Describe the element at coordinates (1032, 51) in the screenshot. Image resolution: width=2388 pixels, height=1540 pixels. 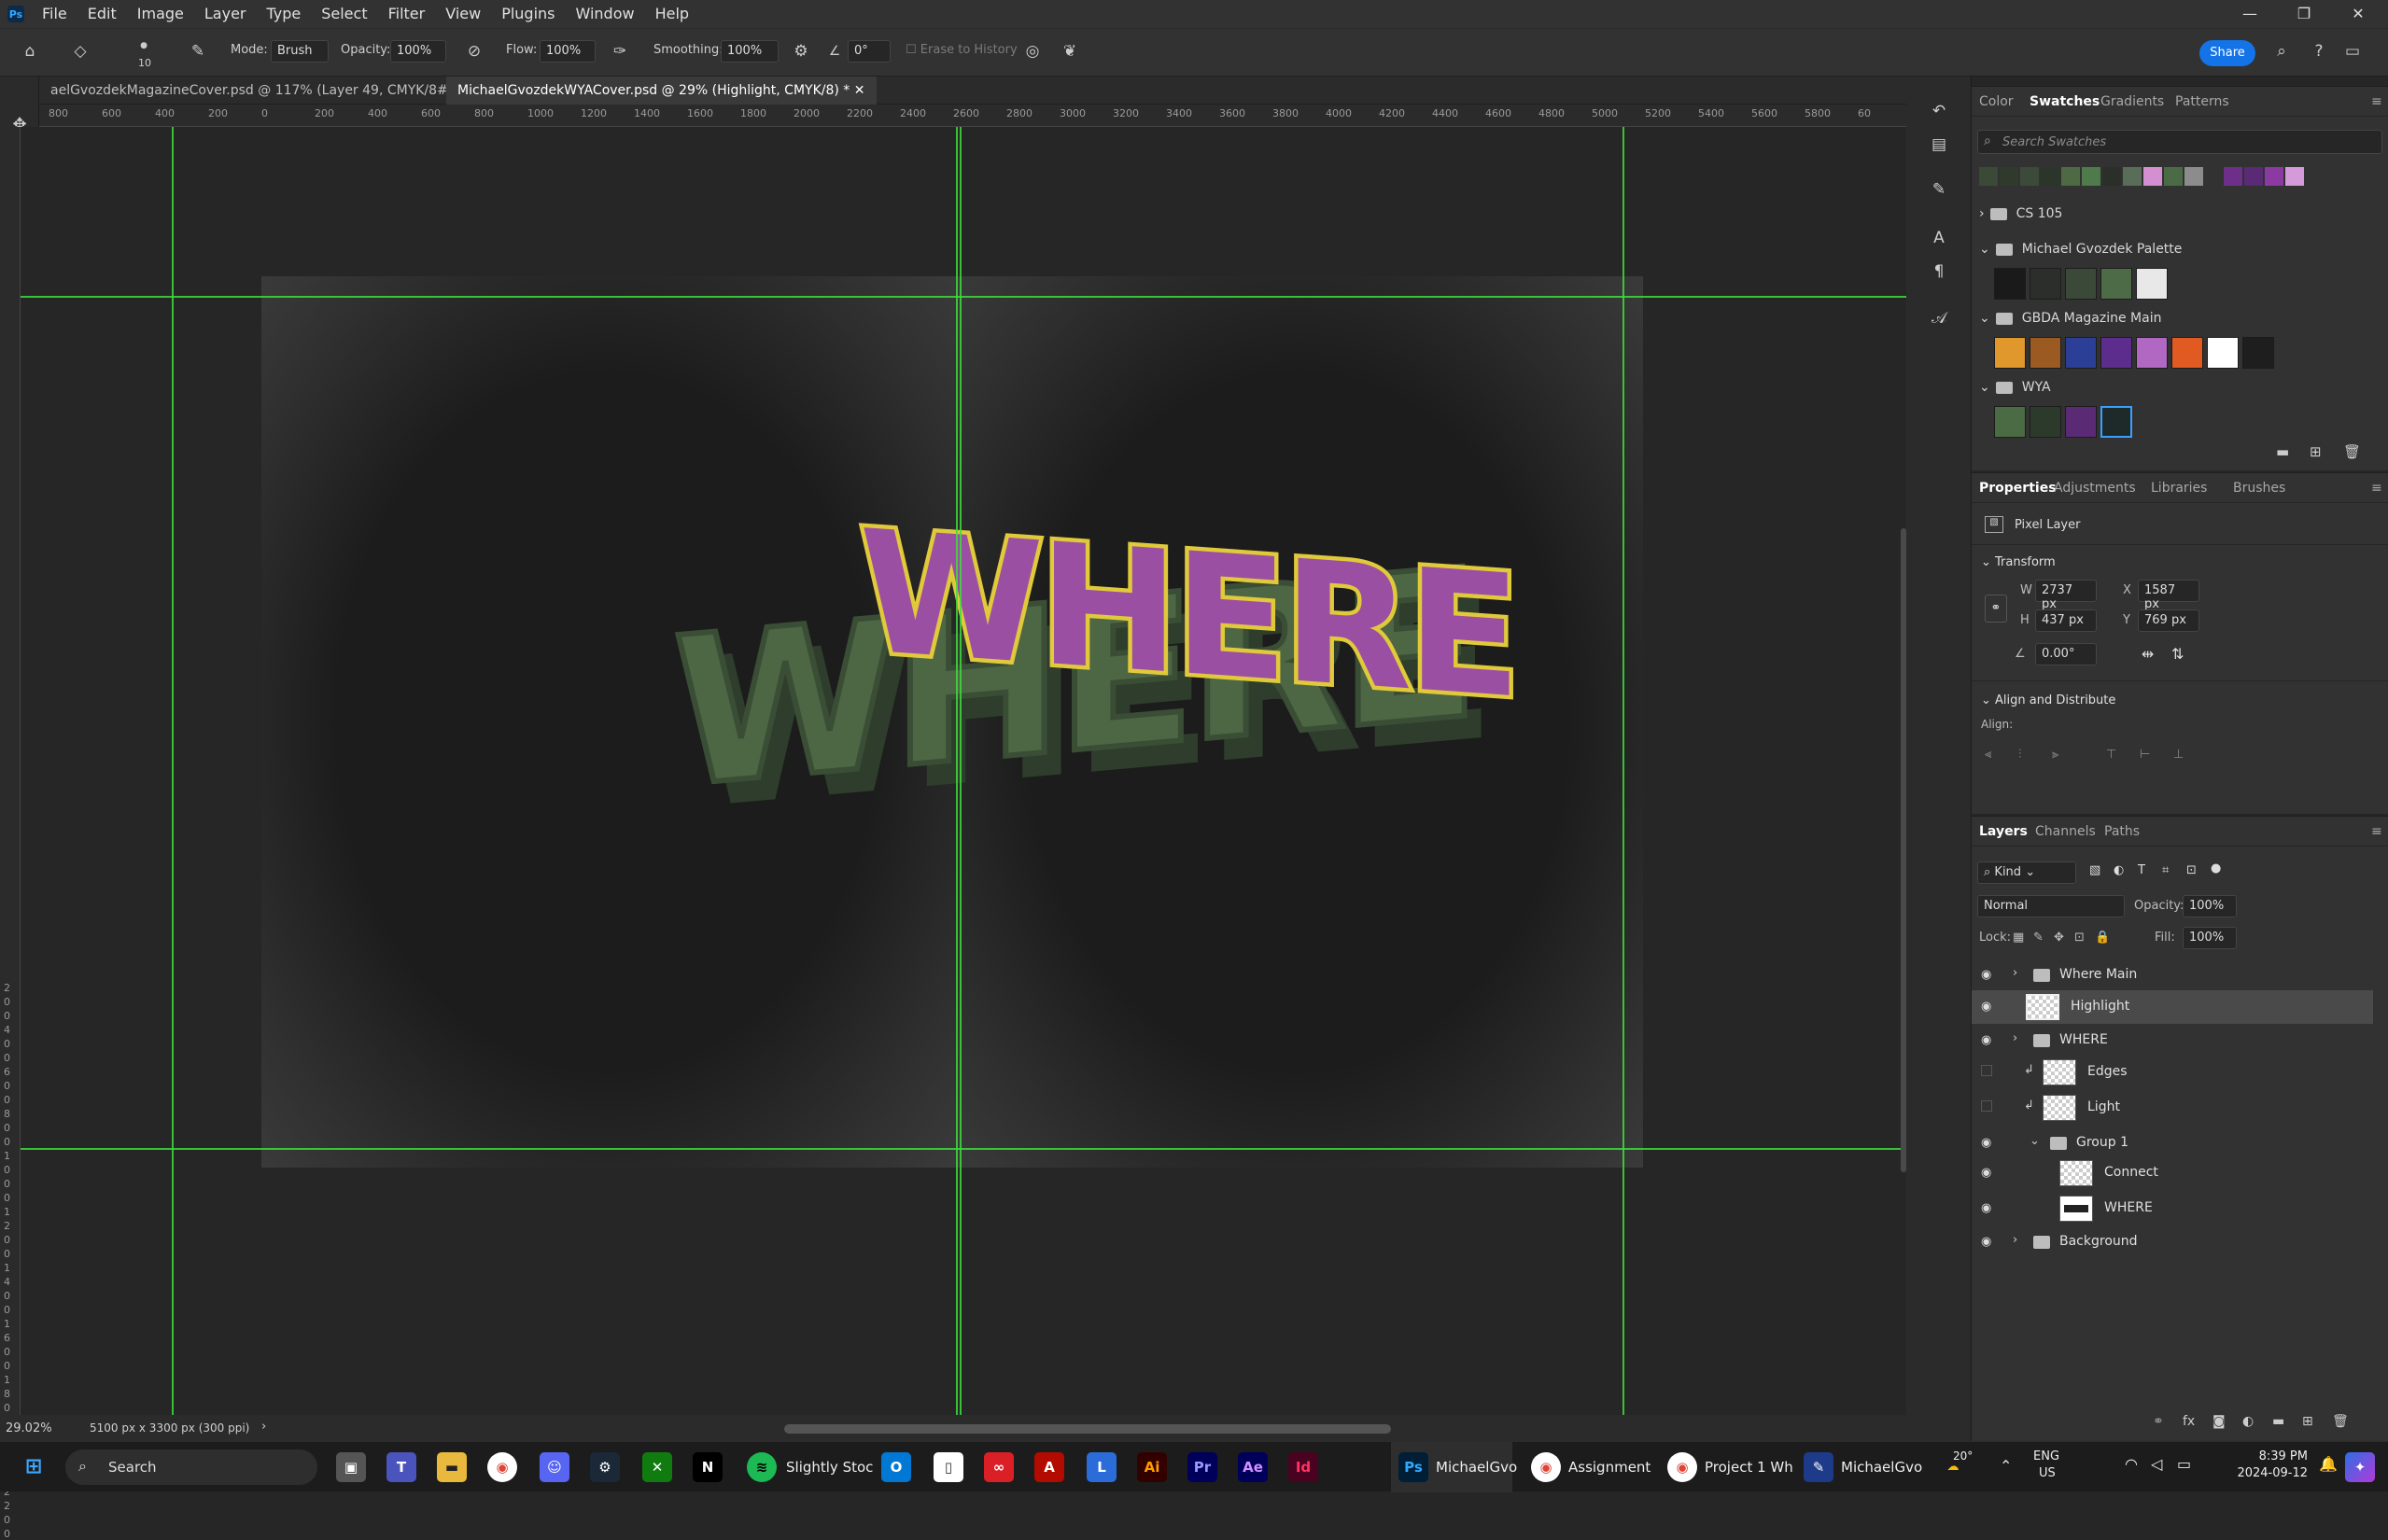
I see `pressure-size-icon: ◎` at that location.